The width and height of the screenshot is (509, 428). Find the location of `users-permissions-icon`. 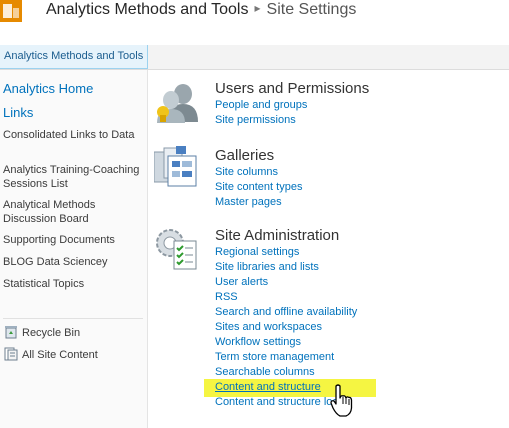

users-permissions-icon is located at coordinates (177, 103).